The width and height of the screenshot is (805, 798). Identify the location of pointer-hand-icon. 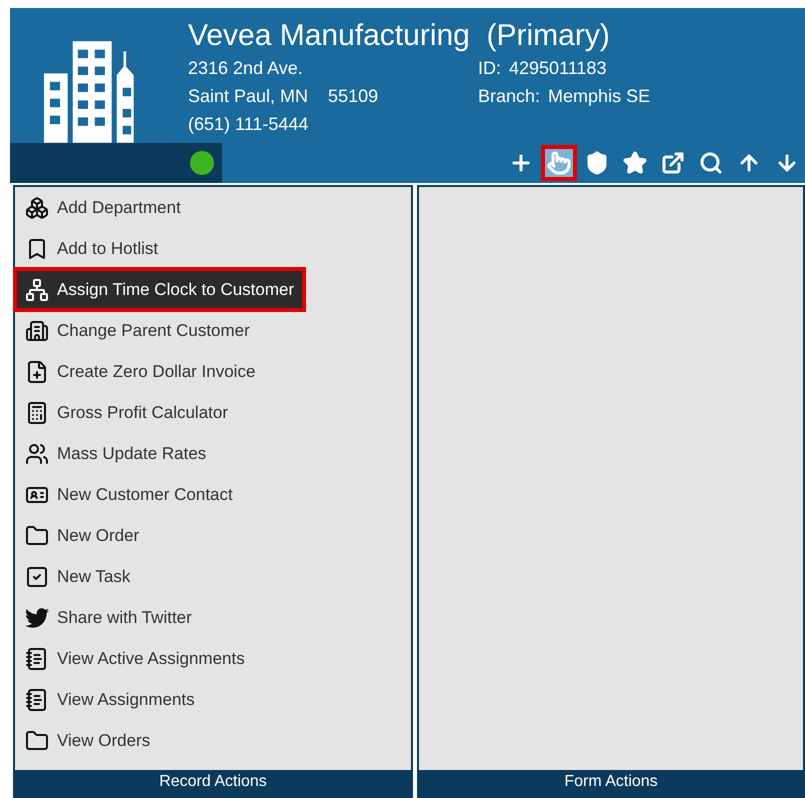
(559, 163).